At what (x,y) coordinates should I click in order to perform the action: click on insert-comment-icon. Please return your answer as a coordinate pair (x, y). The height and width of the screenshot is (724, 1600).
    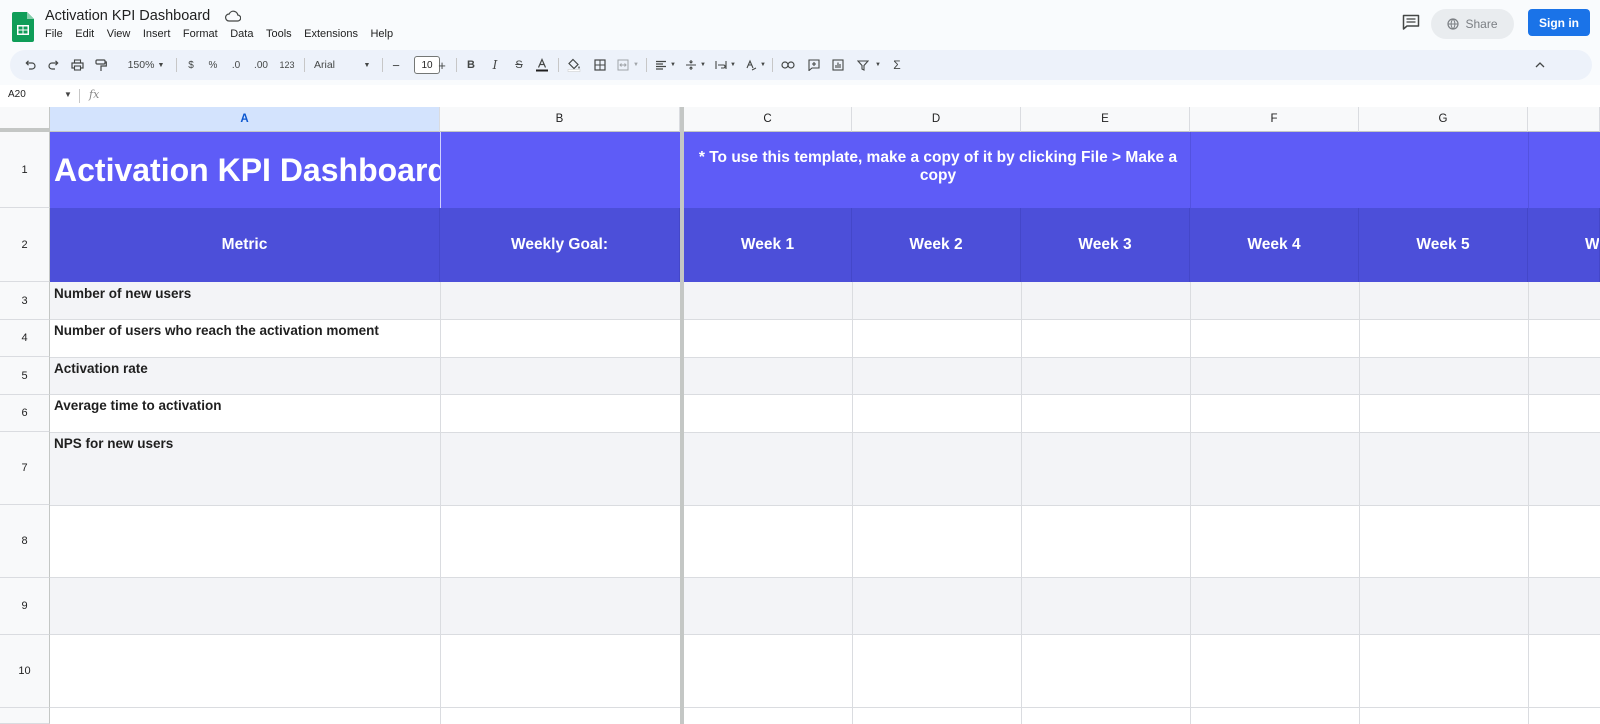
    Looking at the image, I should click on (814, 65).